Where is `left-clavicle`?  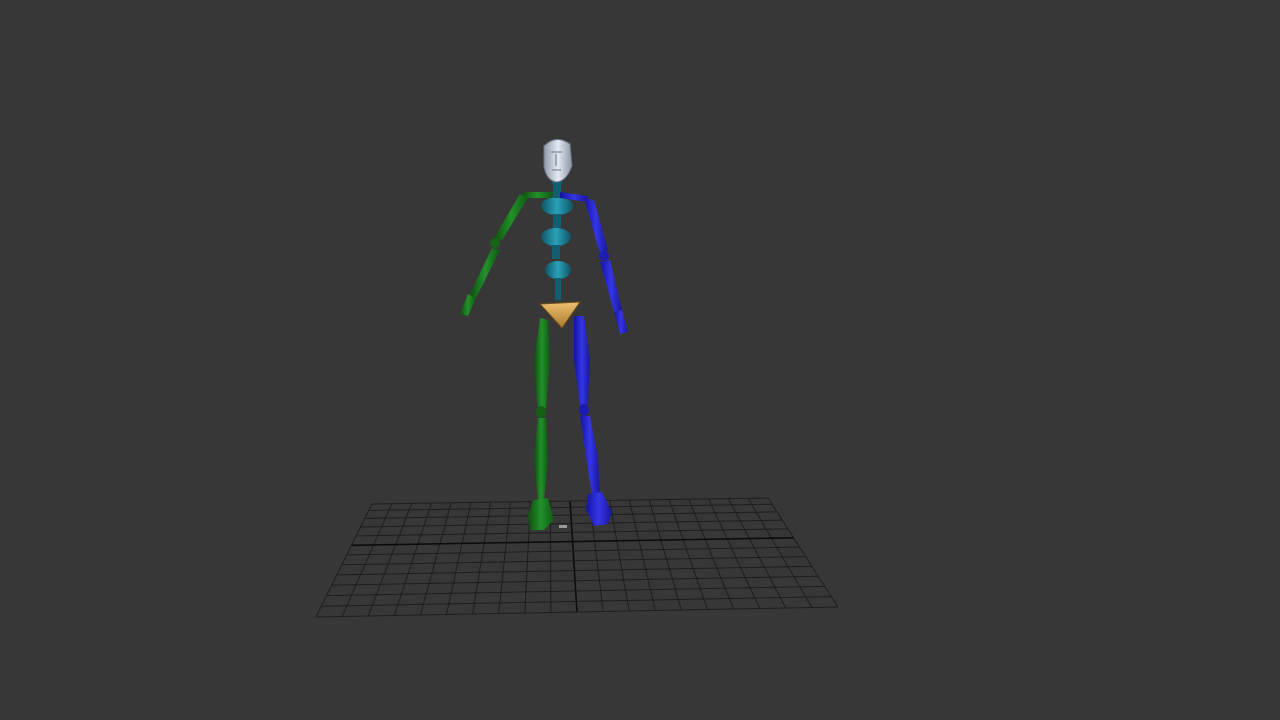
left-clavicle is located at coordinates (537, 195).